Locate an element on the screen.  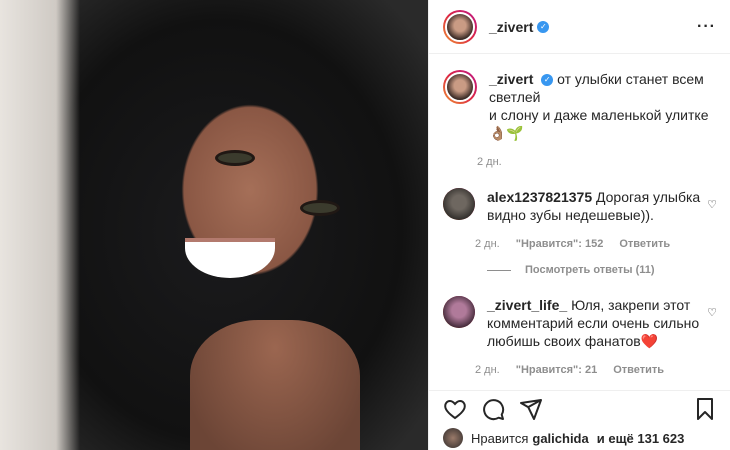
comment-bubble-icon is located at coordinates (493, 409).